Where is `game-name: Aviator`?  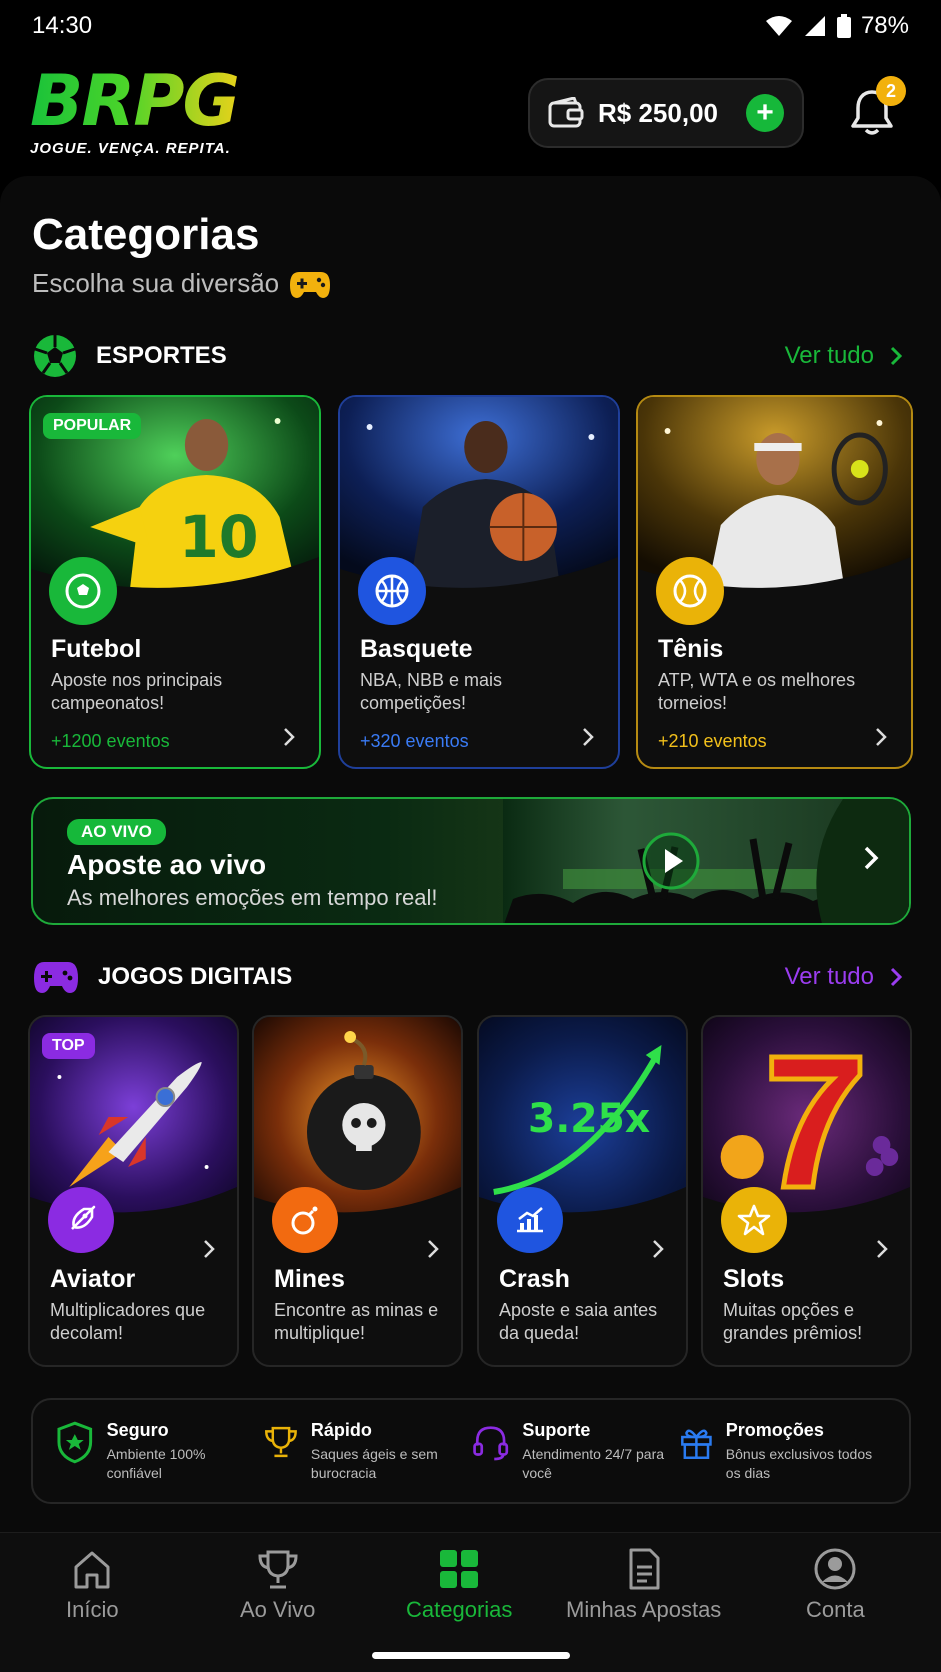 game-name: Aviator is located at coordinates (93, 1279).